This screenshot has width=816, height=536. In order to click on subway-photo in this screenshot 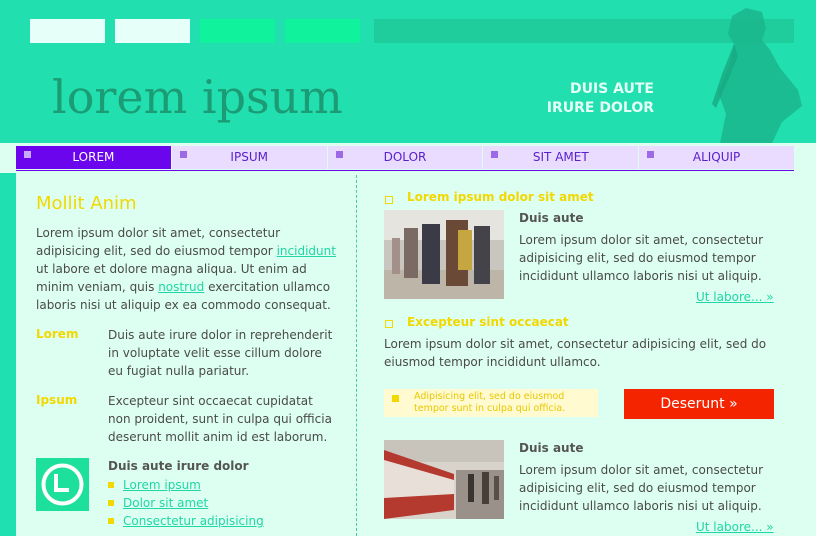, I will do `click(444, 479)`.